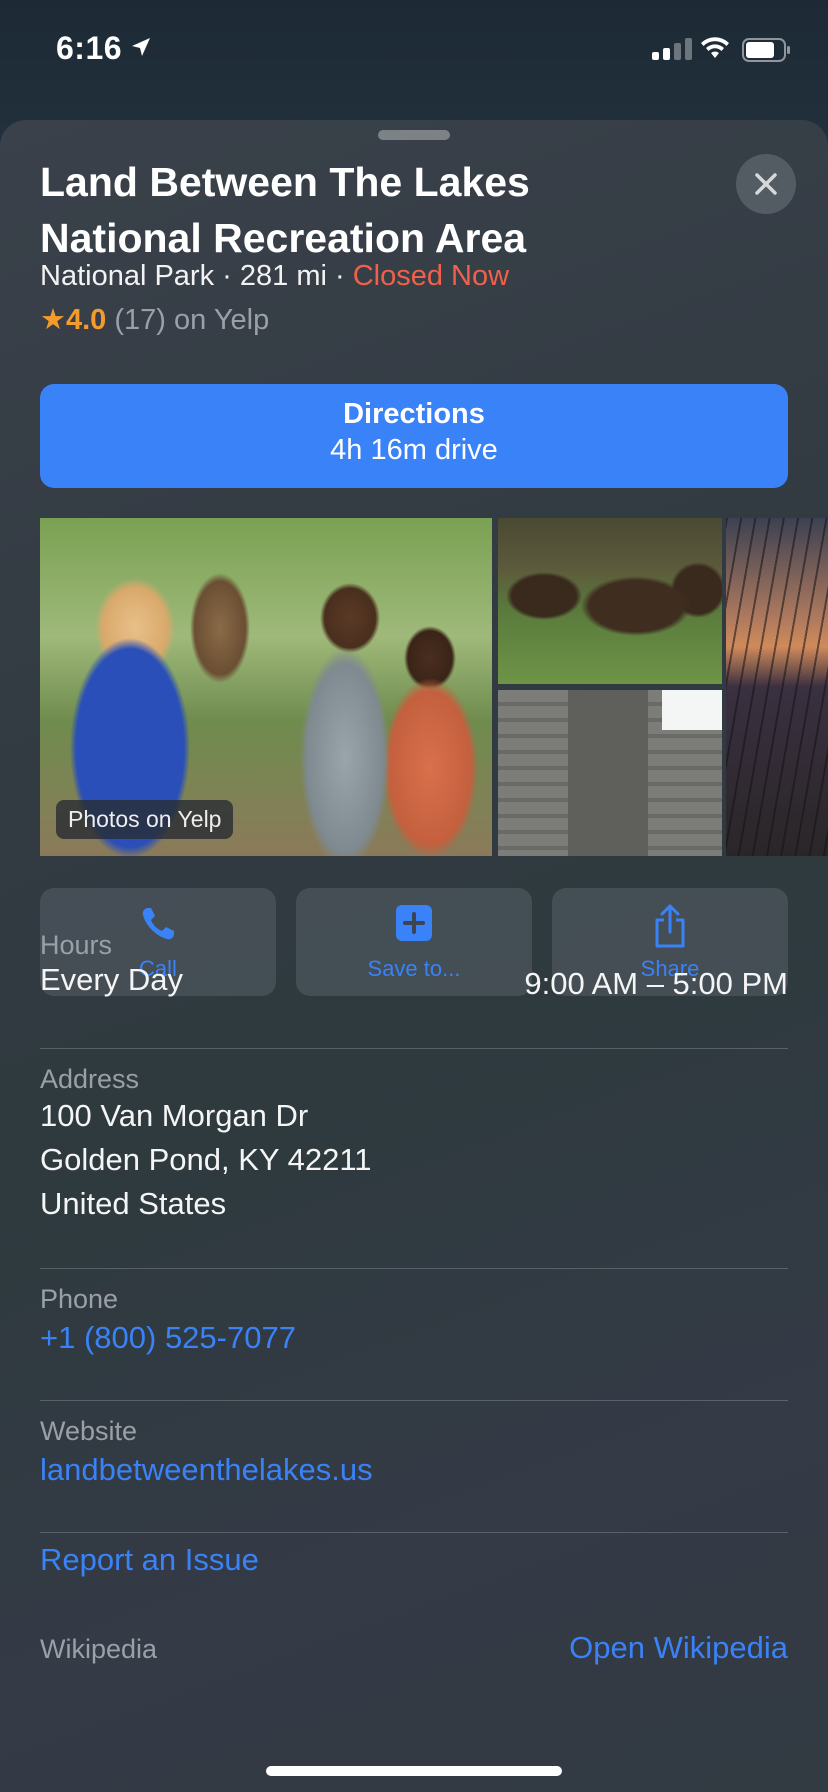 This screenshot has height=1792, width=828. Describe the element at coordinates (140, 320) in the screenshot. I see `review-count: (17)` at that location.